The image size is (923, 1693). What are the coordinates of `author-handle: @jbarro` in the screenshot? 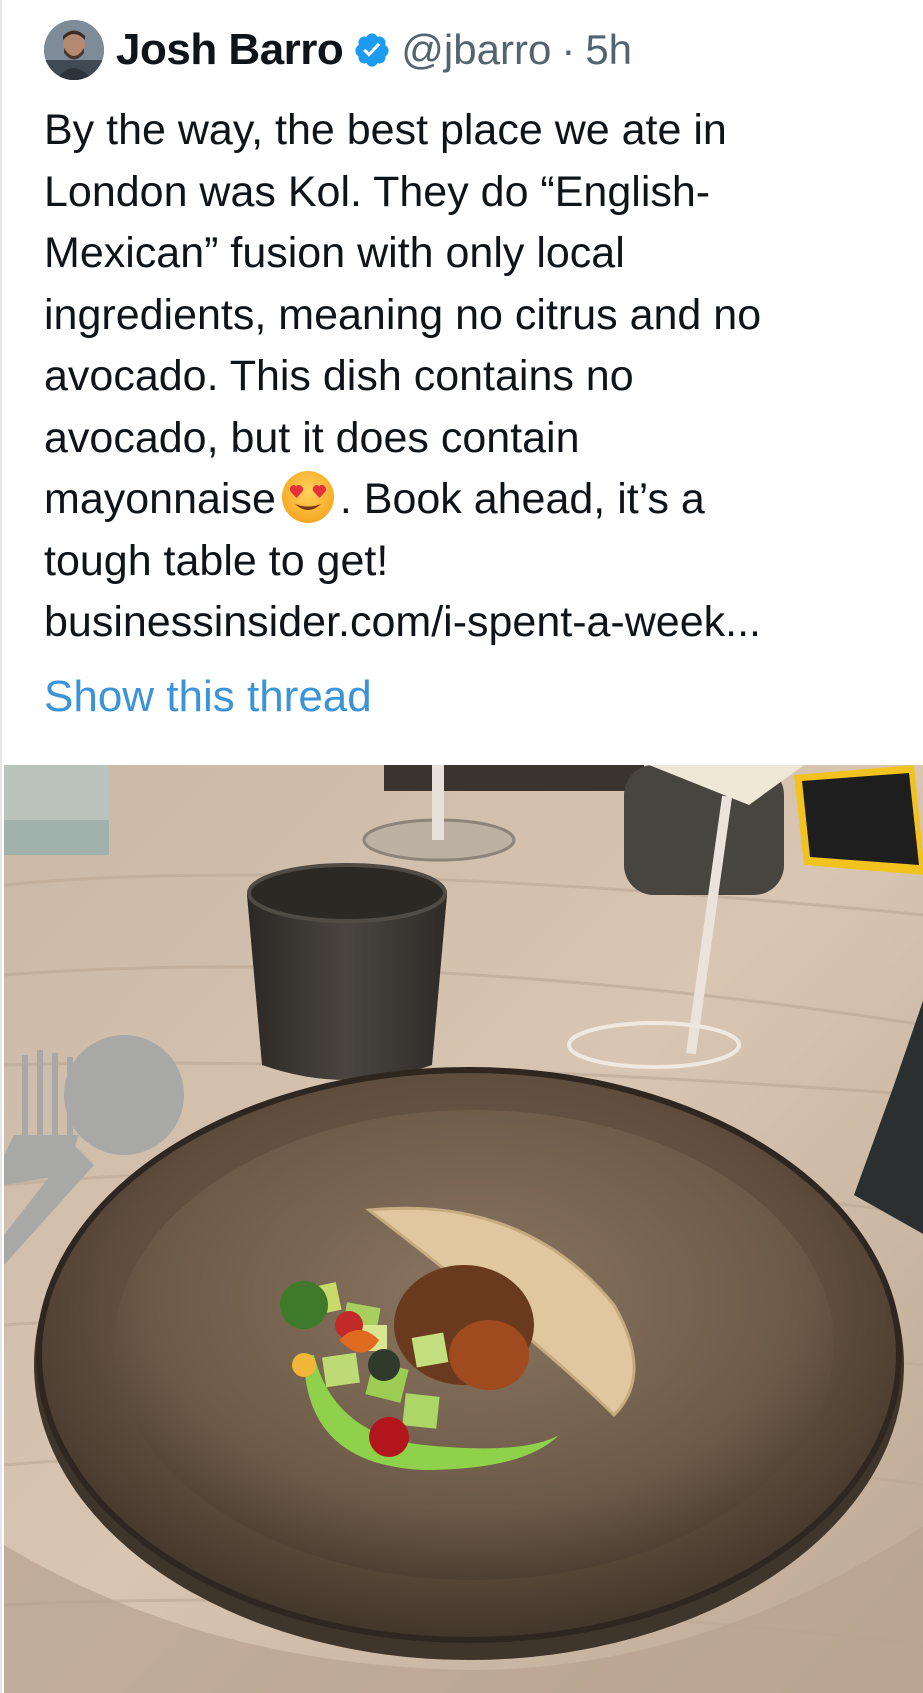 It's located at (476, 50).